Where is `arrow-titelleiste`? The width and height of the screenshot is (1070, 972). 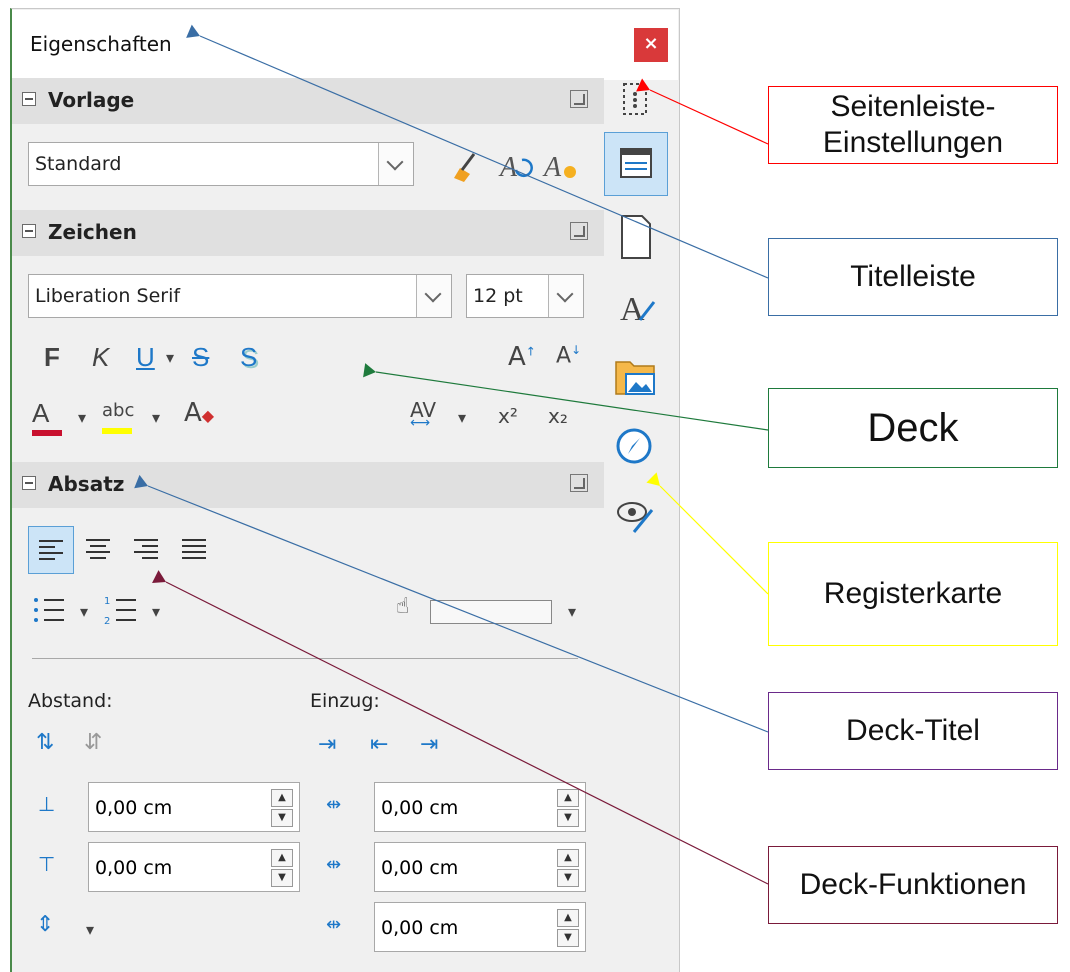 arrow-titelleiste is located at coordinates (477, 151).